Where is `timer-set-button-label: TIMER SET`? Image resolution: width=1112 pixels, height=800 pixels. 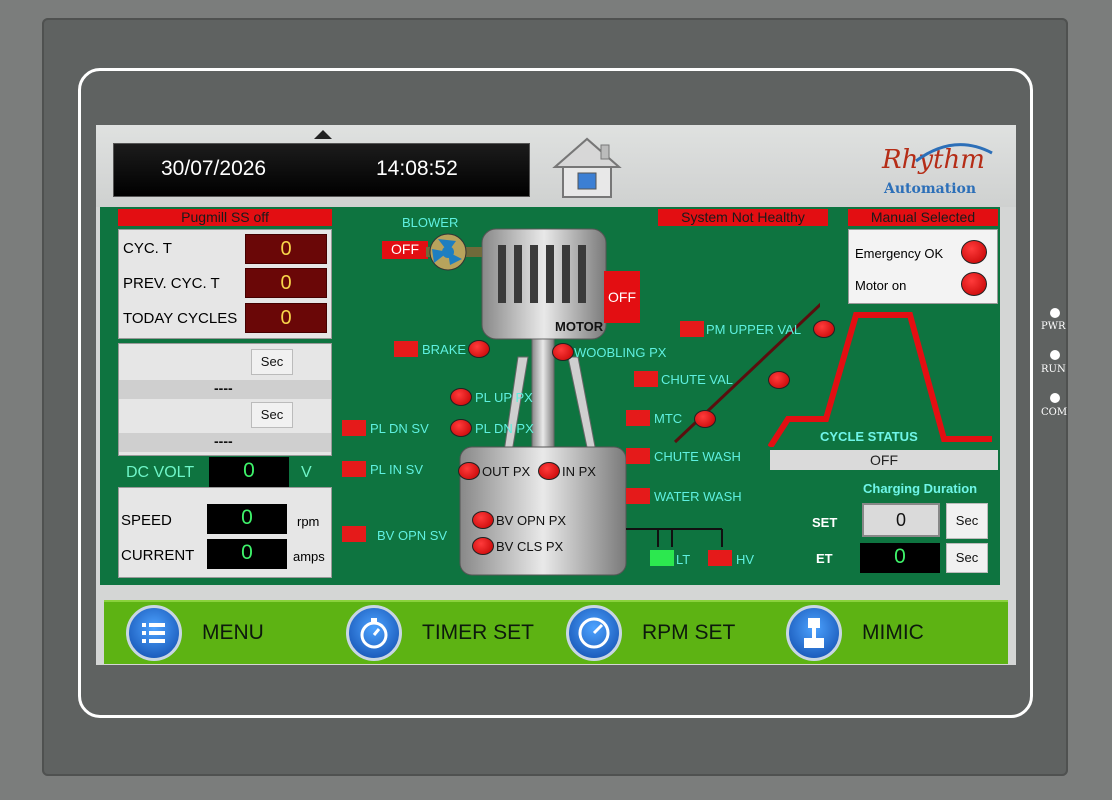 timer-set-button-label: TIMER SET is located at coordinates (478, 632).